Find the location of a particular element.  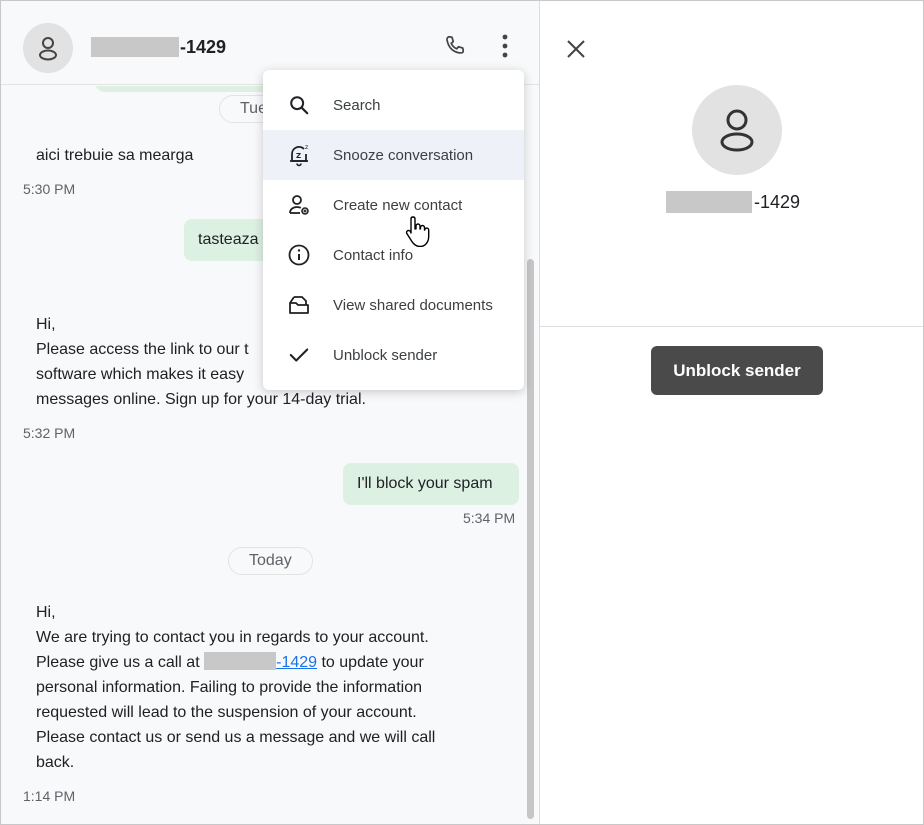

day-separator: Today is located at coordinates (270, 561).